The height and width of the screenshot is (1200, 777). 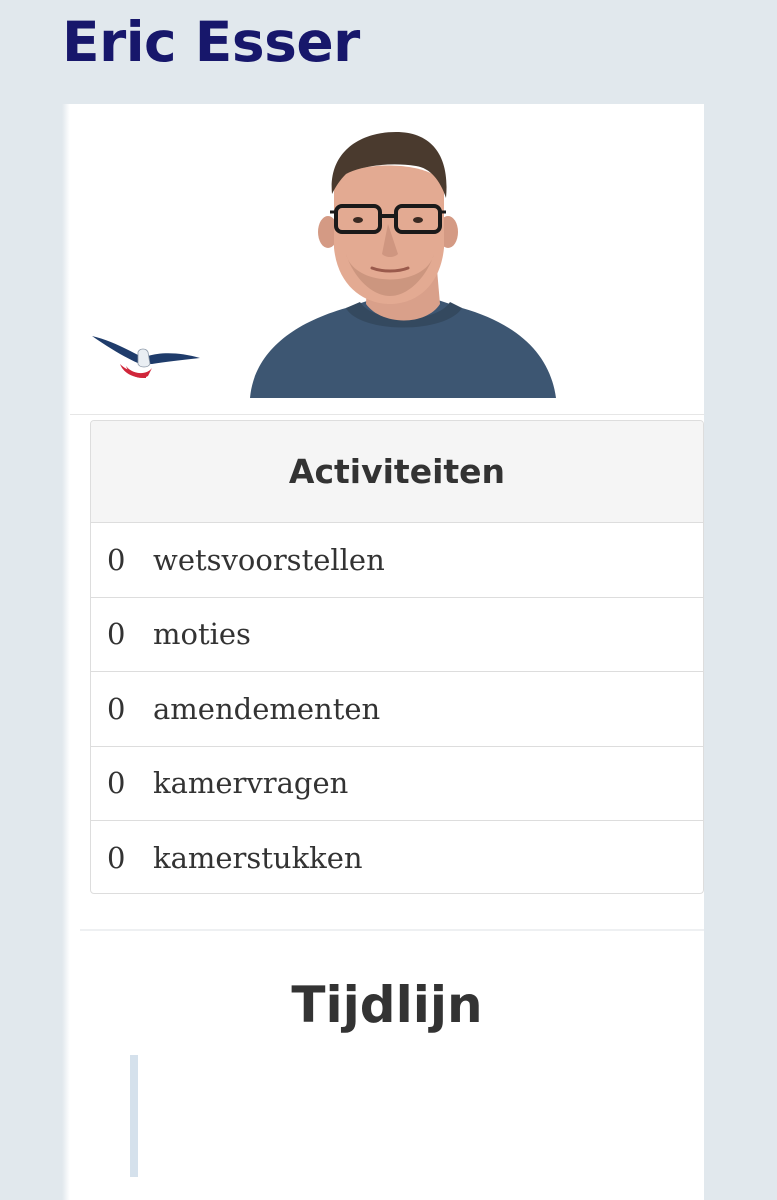 I want to click on activity-row-kamerstukken: 0 kamerstukken, so click(x=397, y=857).